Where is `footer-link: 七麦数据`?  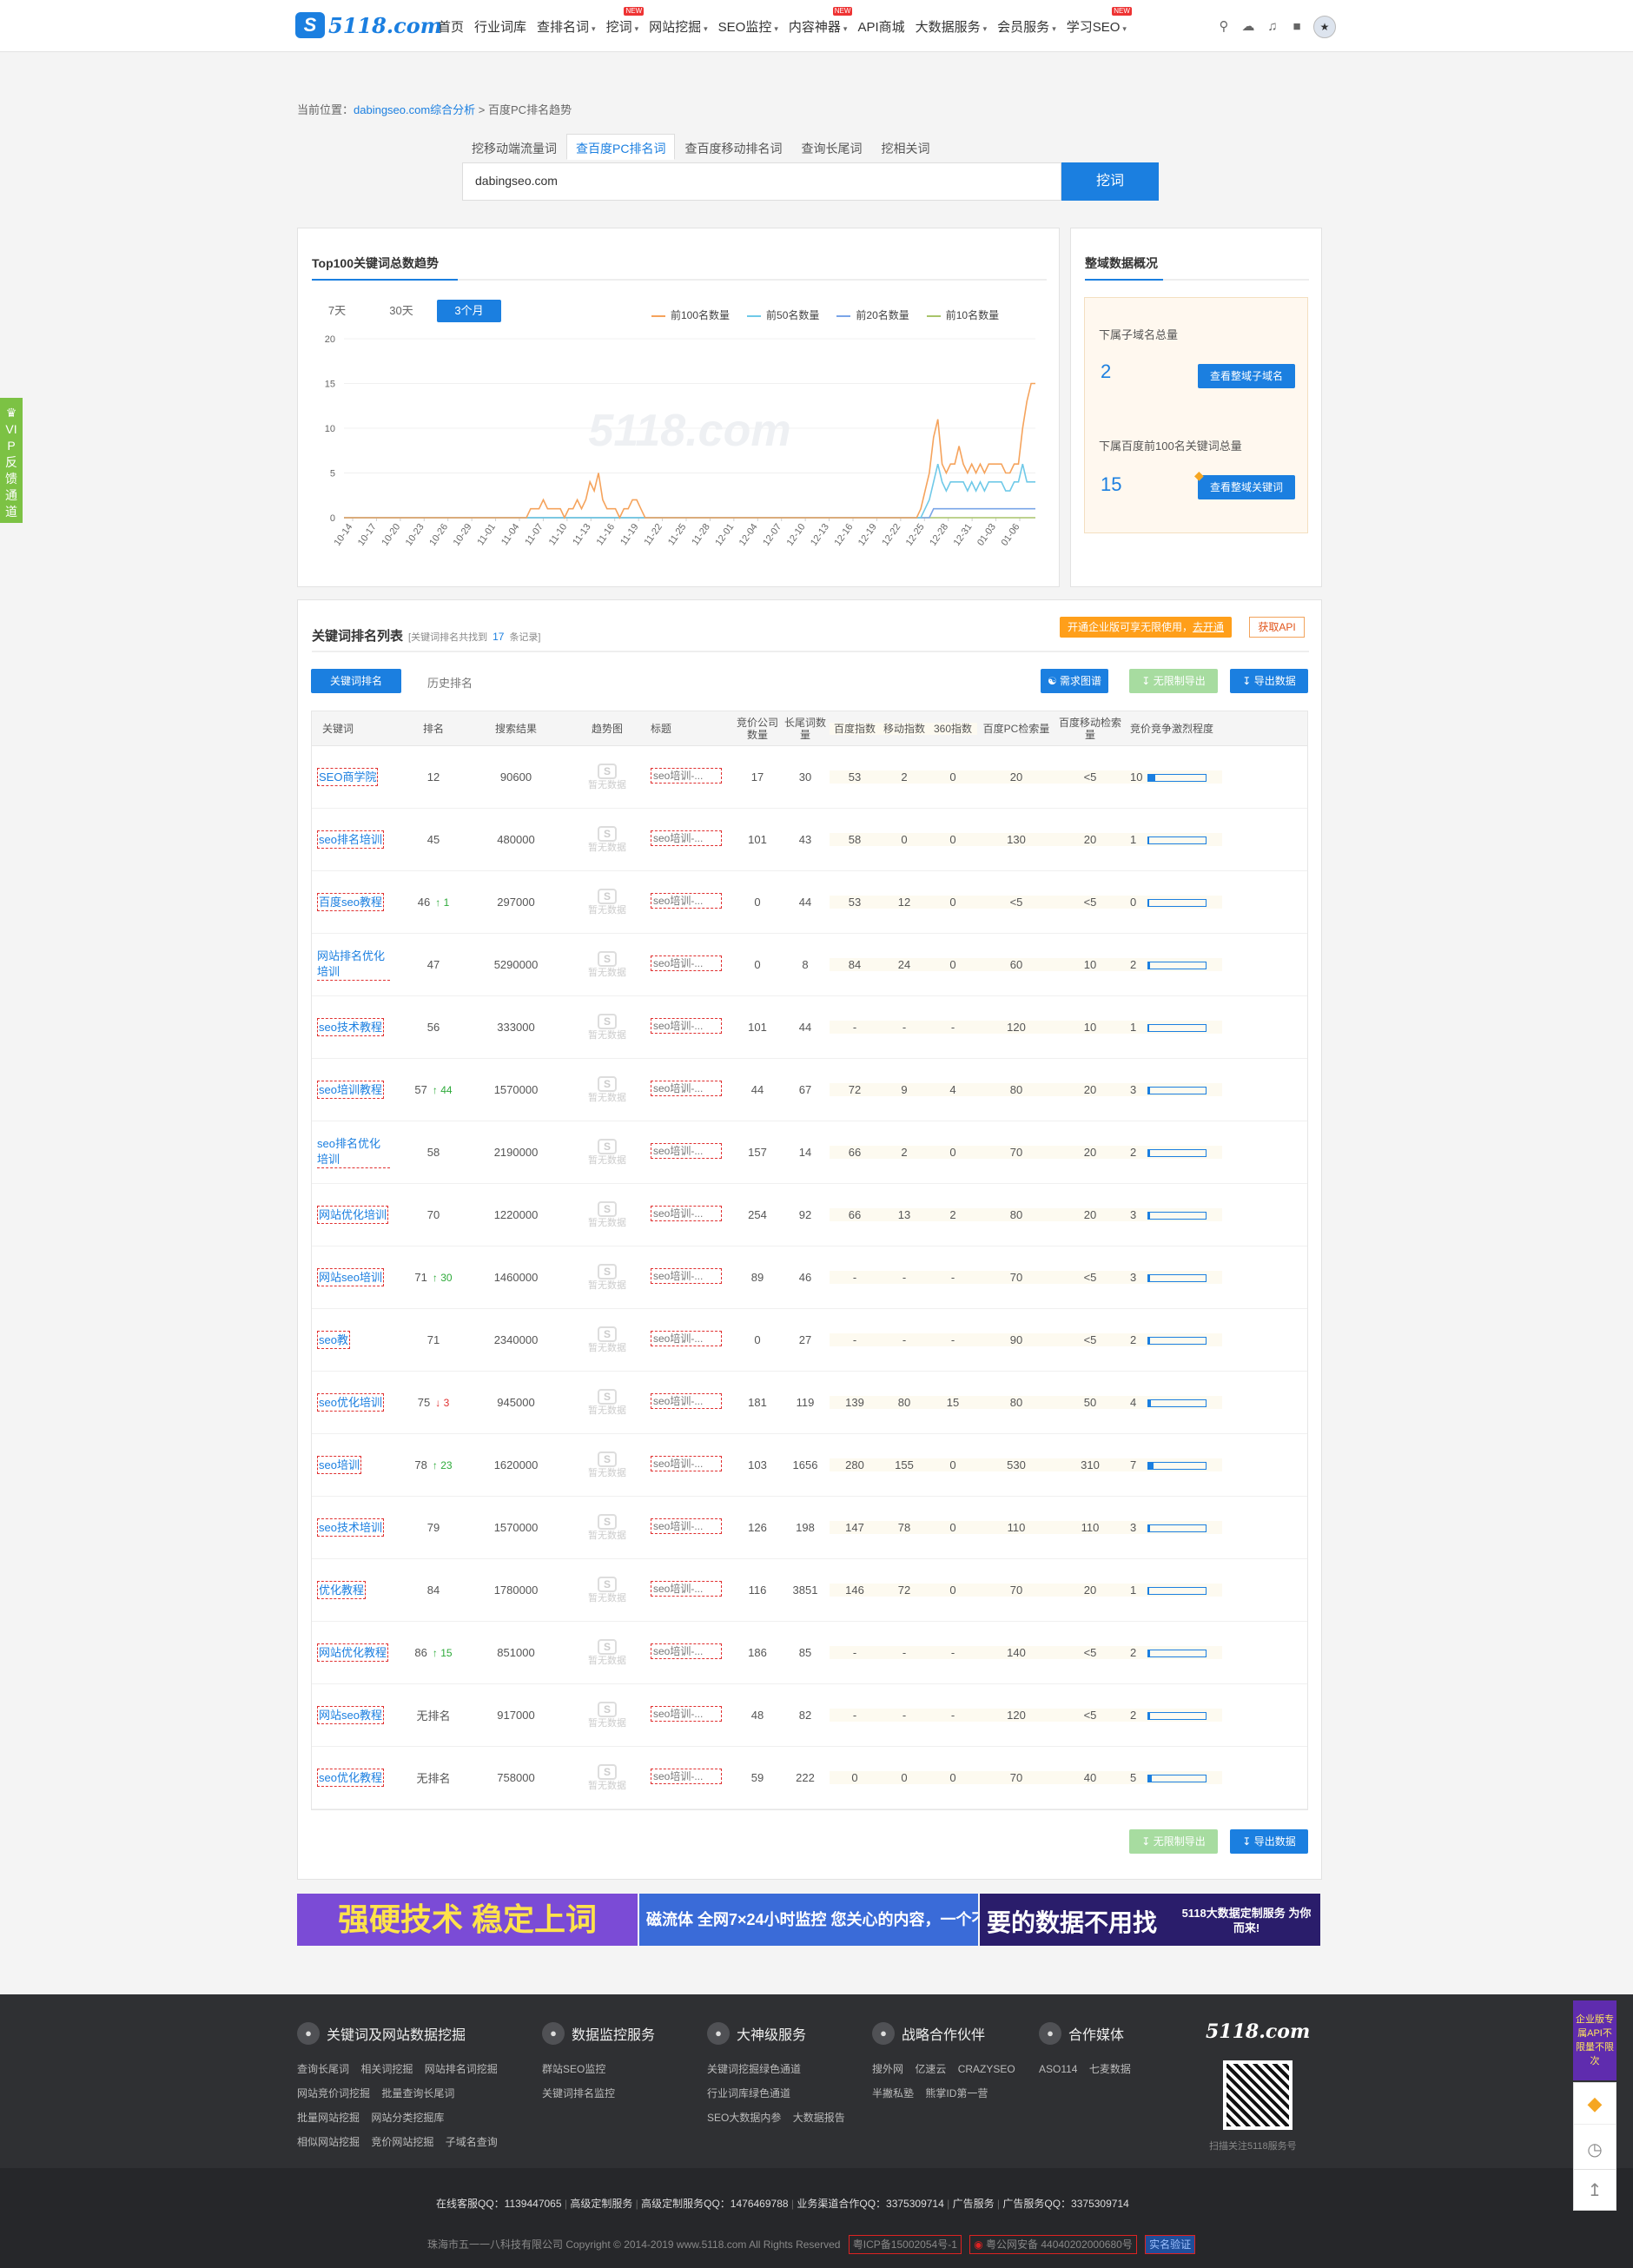 footer-link: 七麦数据 is located at coordinates (1110, 2069).